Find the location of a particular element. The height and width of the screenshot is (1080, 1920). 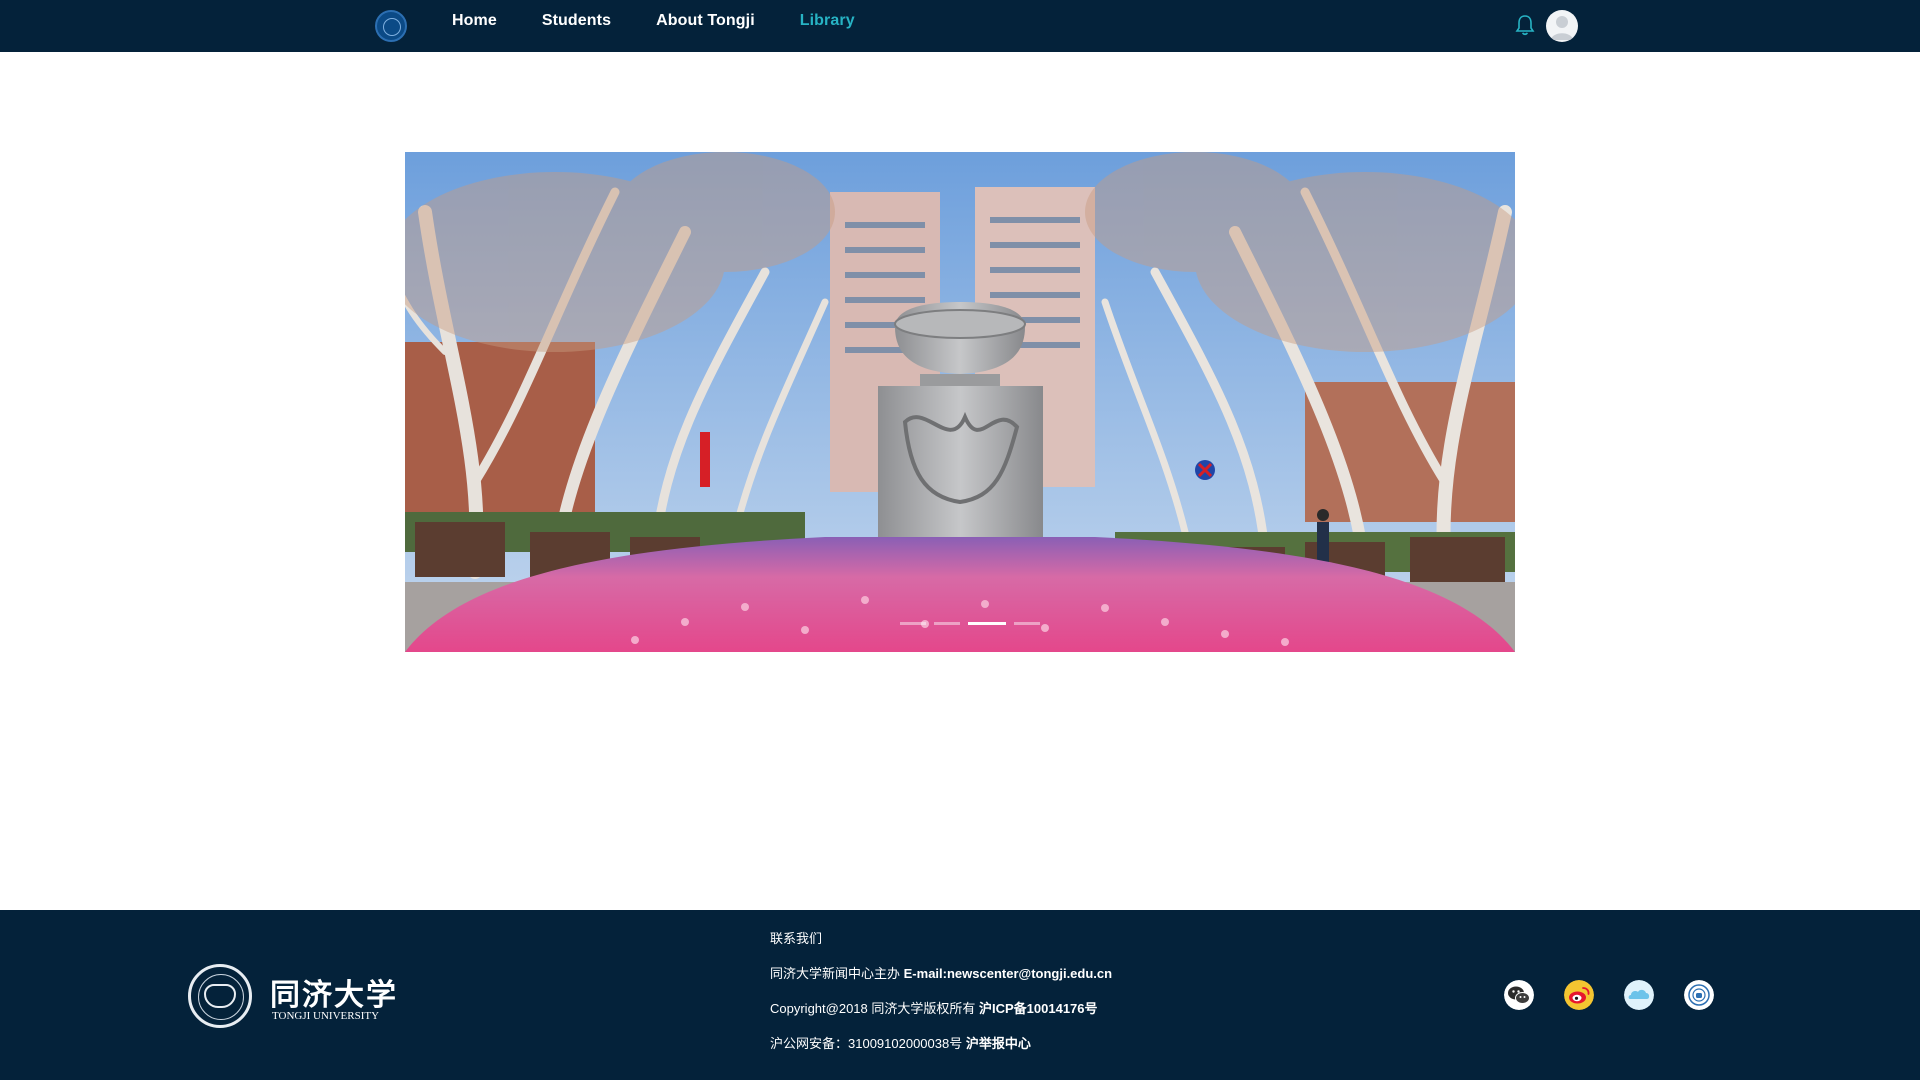

nav-about-tongji-link: About Tongji is located at coordinates (705, 21).